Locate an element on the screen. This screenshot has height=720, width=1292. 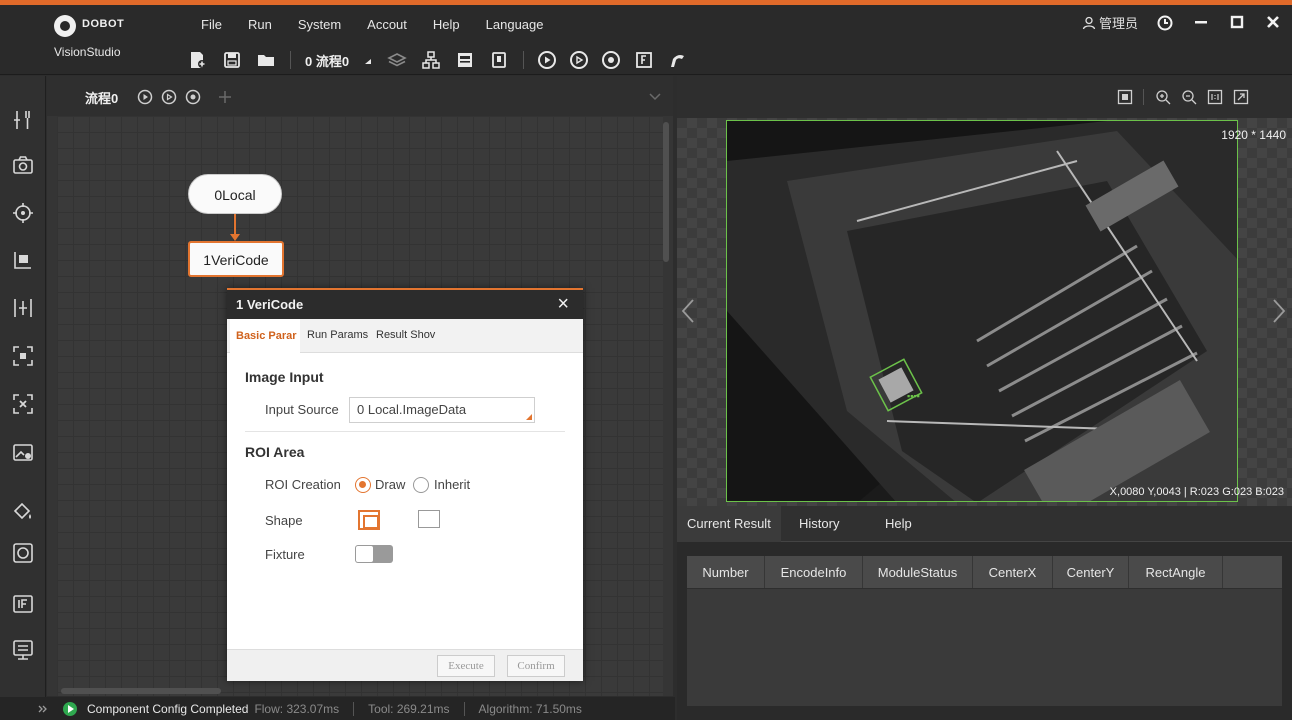
dialog-close-icon: × is located at coordinates (563, 304).